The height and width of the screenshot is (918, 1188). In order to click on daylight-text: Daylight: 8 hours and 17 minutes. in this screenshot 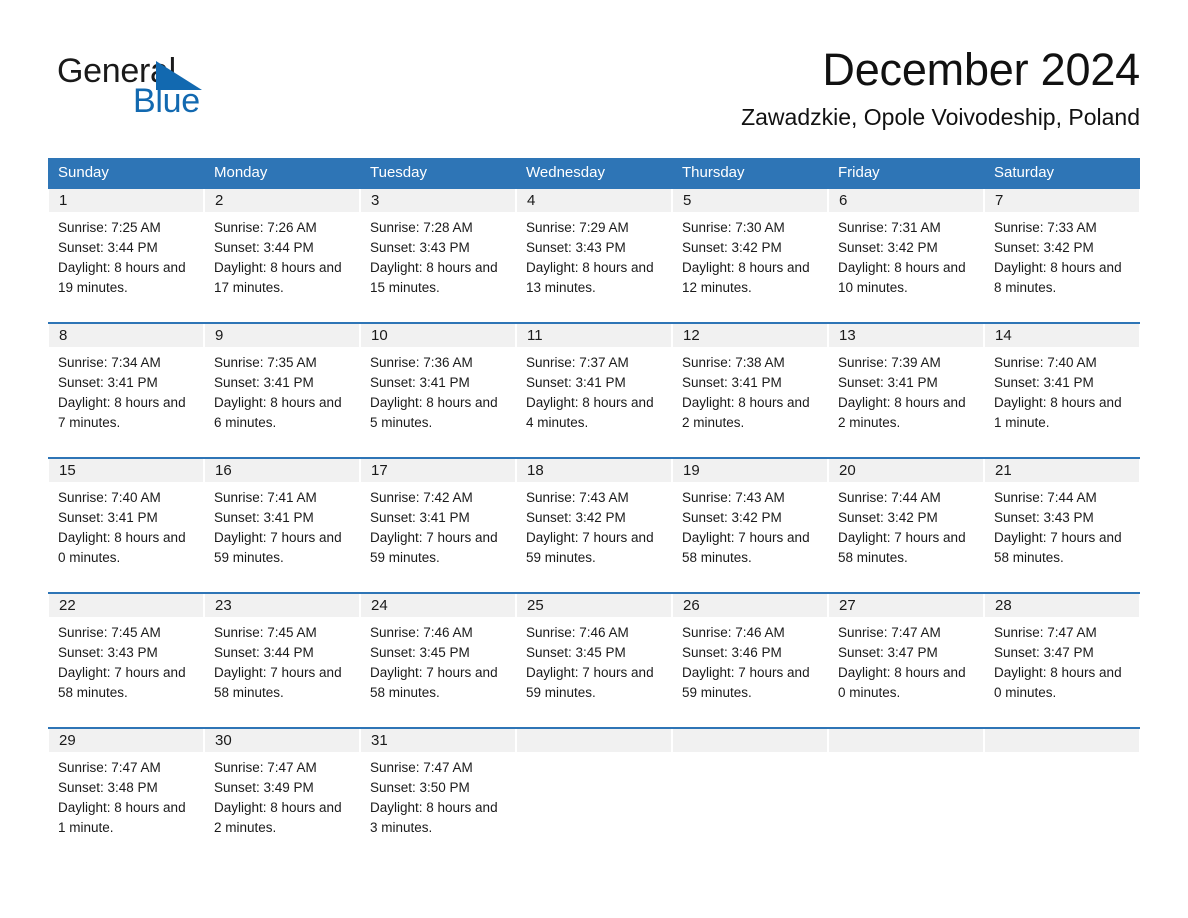, I will do `click(278, 277)`.